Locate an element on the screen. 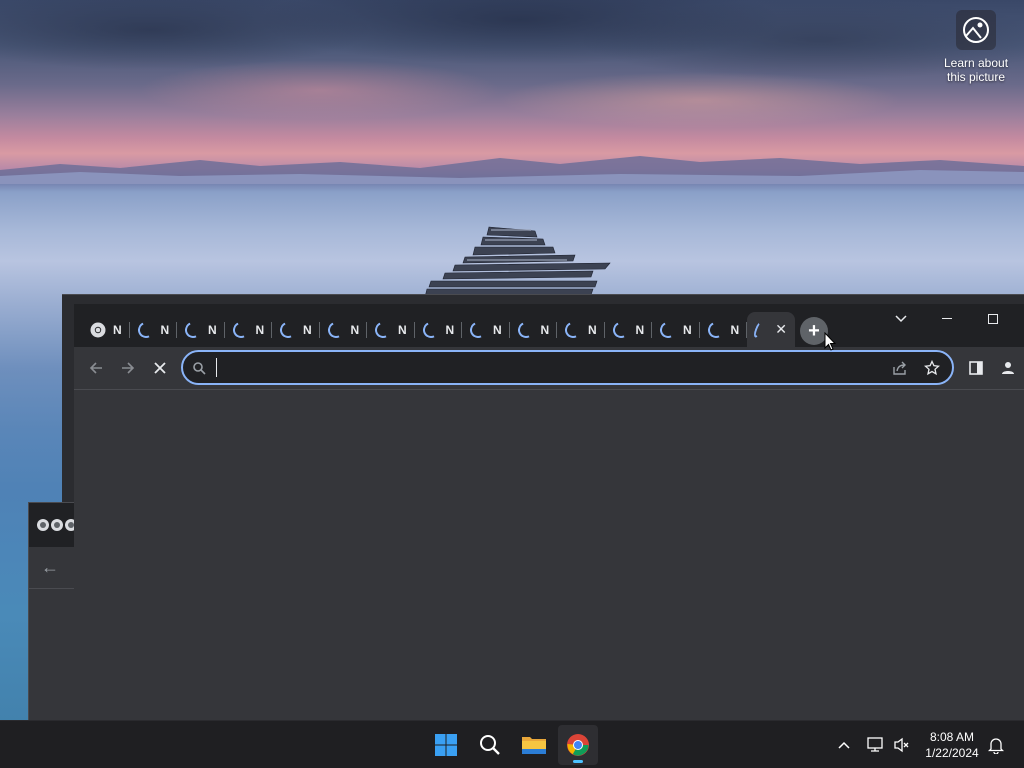 The height and width of the screenshot is (768, 1024). notification-bell-icon is located at coordinates (996, 745).